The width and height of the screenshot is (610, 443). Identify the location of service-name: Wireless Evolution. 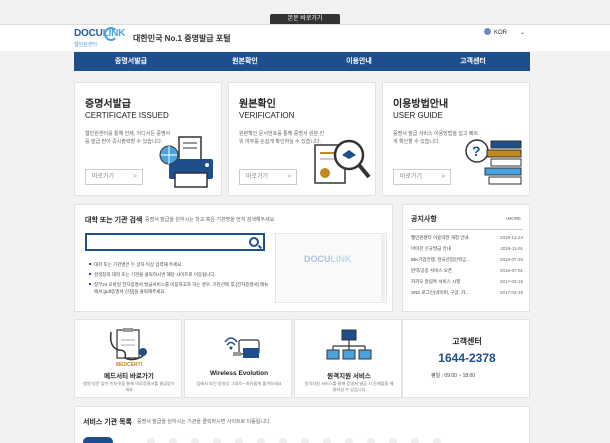
(239, 373).